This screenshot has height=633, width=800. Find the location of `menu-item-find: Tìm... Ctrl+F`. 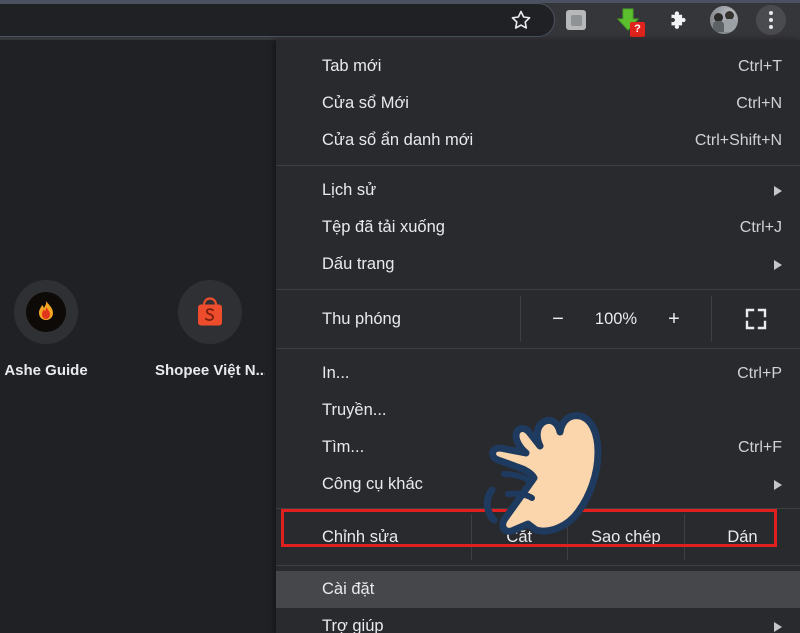

menu-item-find: Tìm... Ctrl+F is located at coordinates (538, 447).